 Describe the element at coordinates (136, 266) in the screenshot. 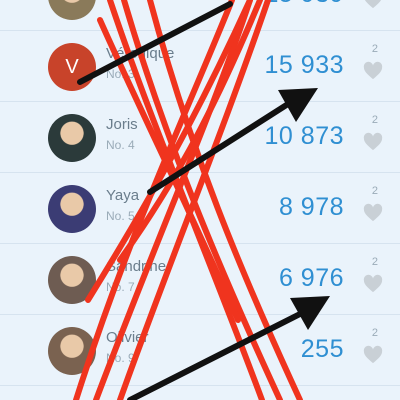

I see `player-name: Sandrine` at that location.